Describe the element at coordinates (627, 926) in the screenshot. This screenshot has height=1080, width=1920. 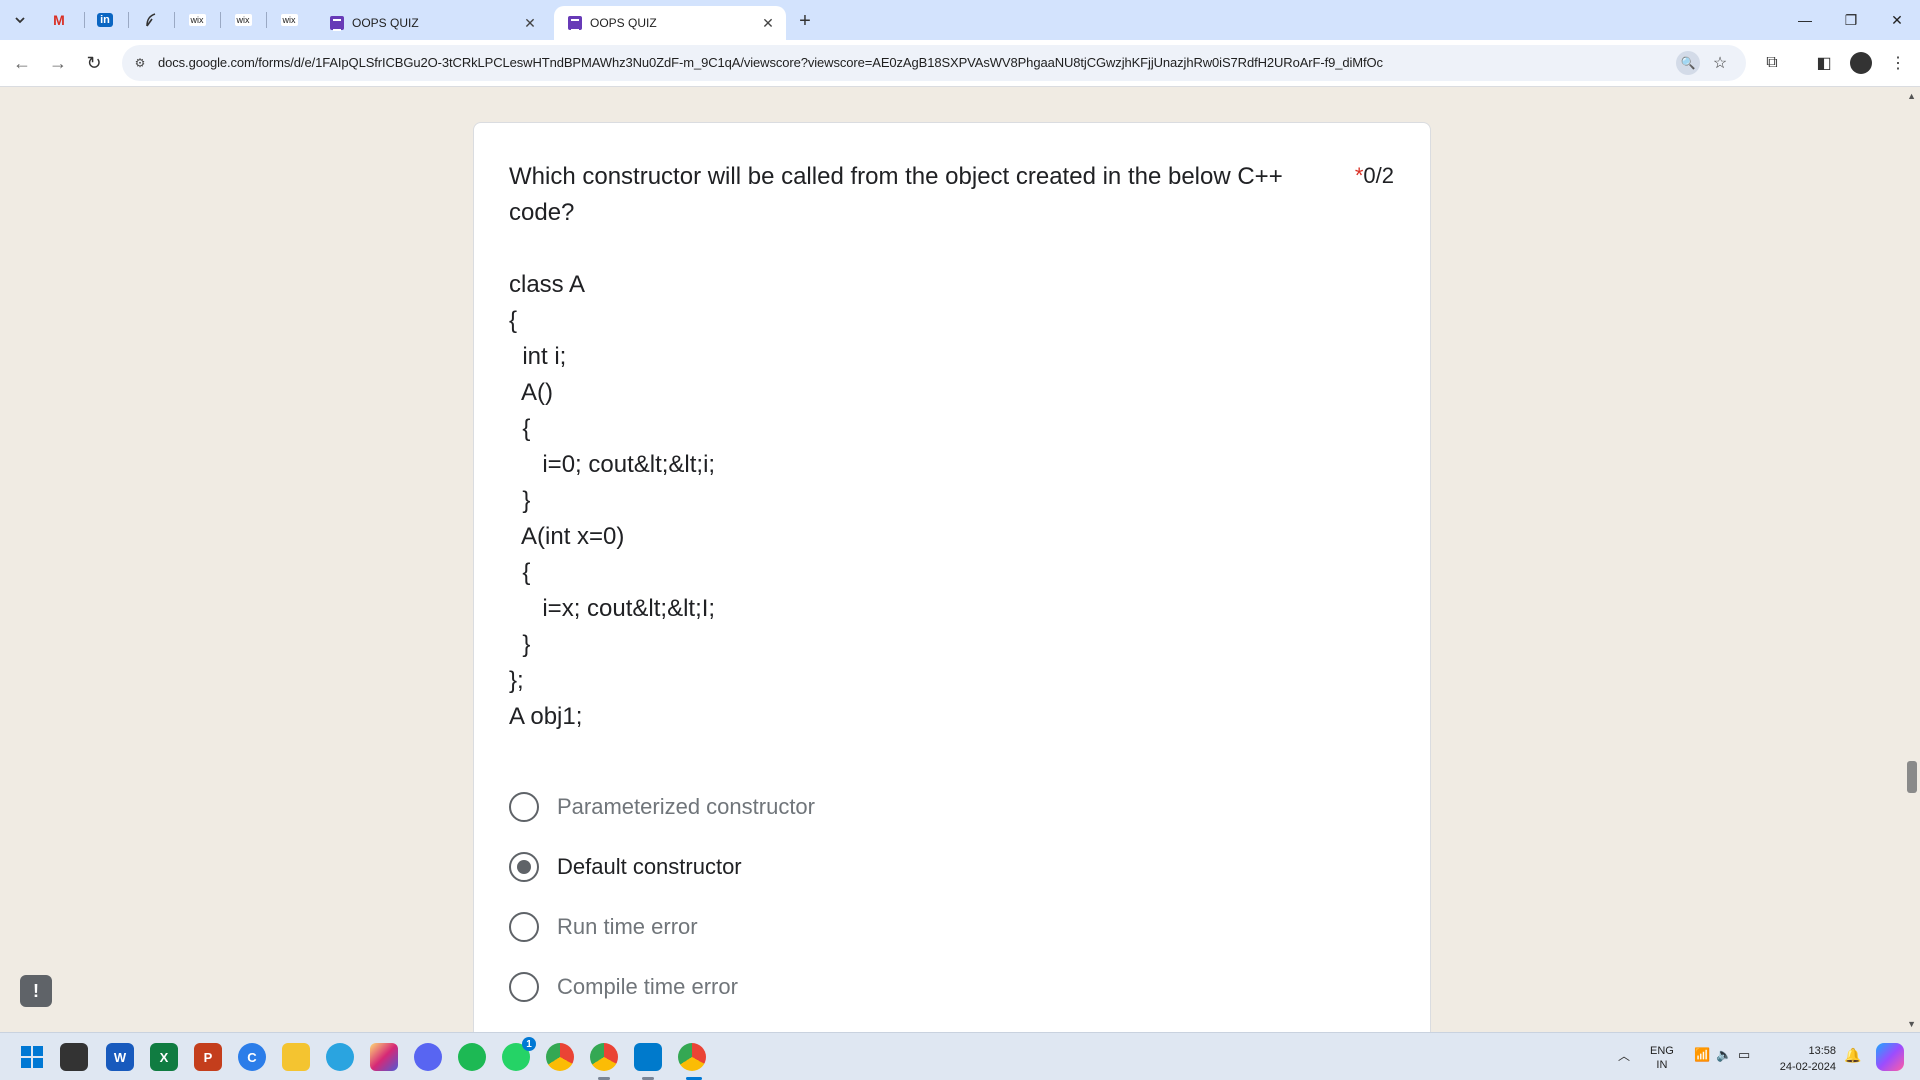
I see `option-label: Run time error` at that location.